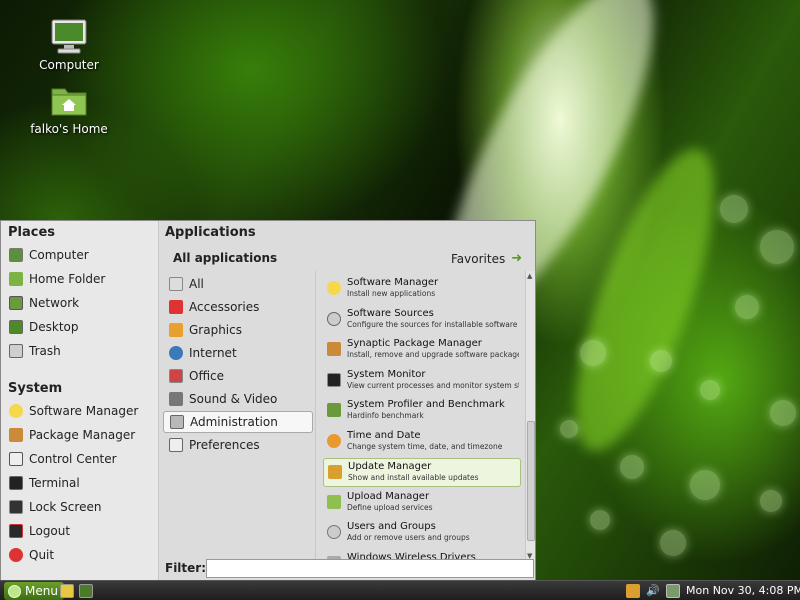 The height and width of the screenshot is (600, 800). I want to click on scrollbar-thumb, so click(531, 481).